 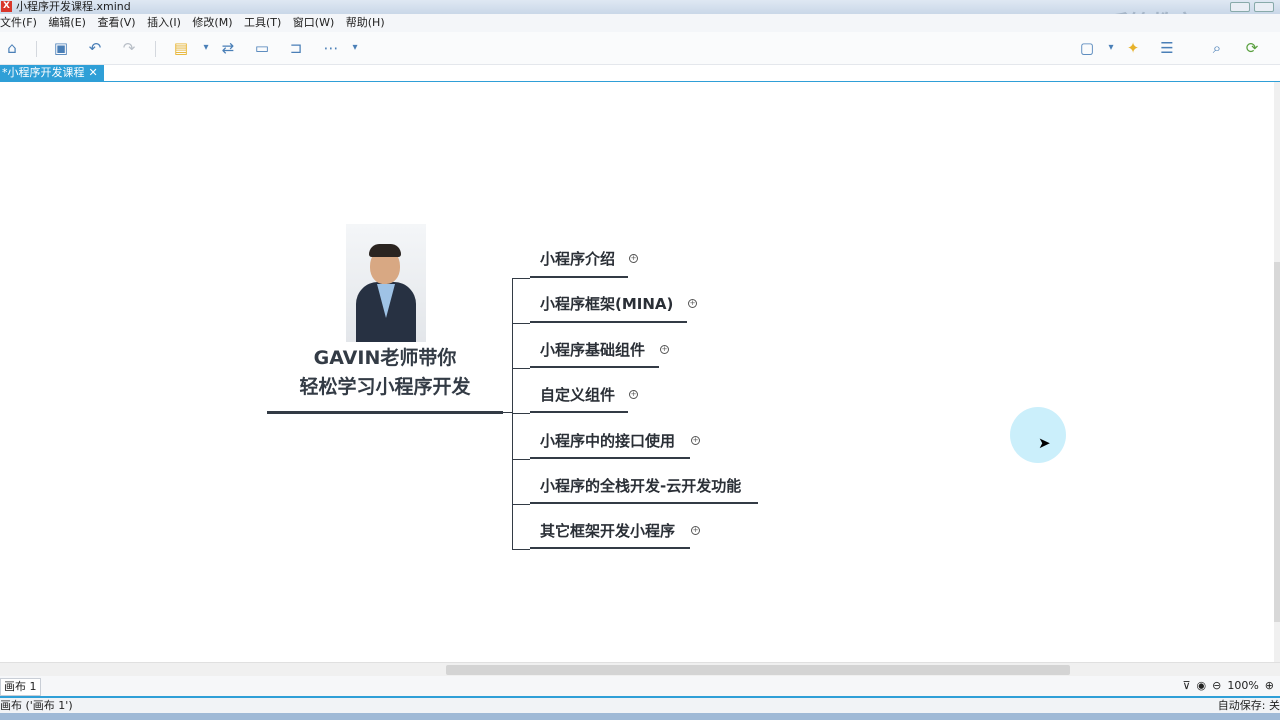 What do you see at coordinates (1269, 686) in the screenshot?
I see `zoom-in-icon: ⊕` at bounding box center [1269, 686].